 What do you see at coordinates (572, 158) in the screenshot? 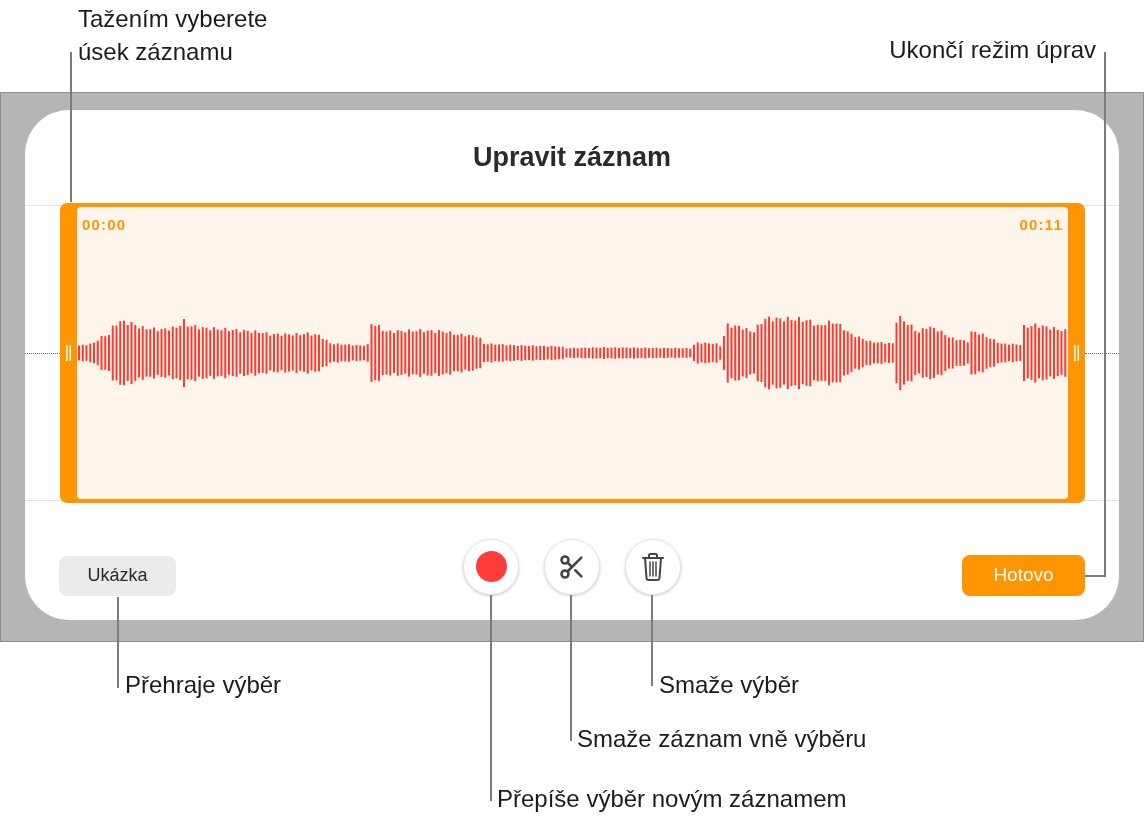
I see `dialog-title: Upravit záznam` at bounding box center [572, 158].